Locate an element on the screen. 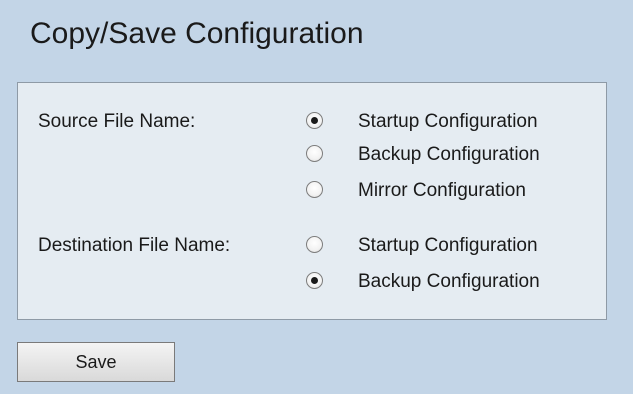  page-title: Copy/Save Configuration is located at coordinates (197, 33).